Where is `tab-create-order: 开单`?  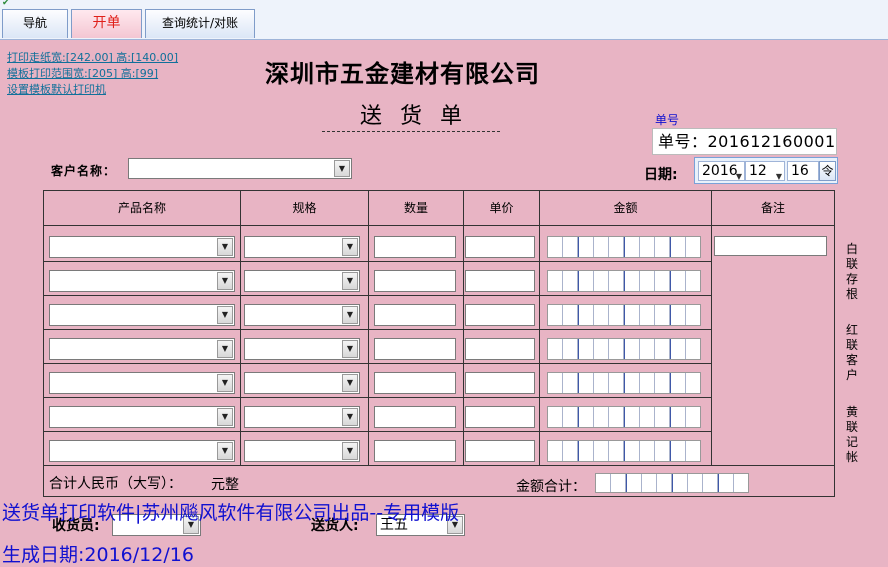
tab-create-order: 开单 is located at coordinates (106, 23).